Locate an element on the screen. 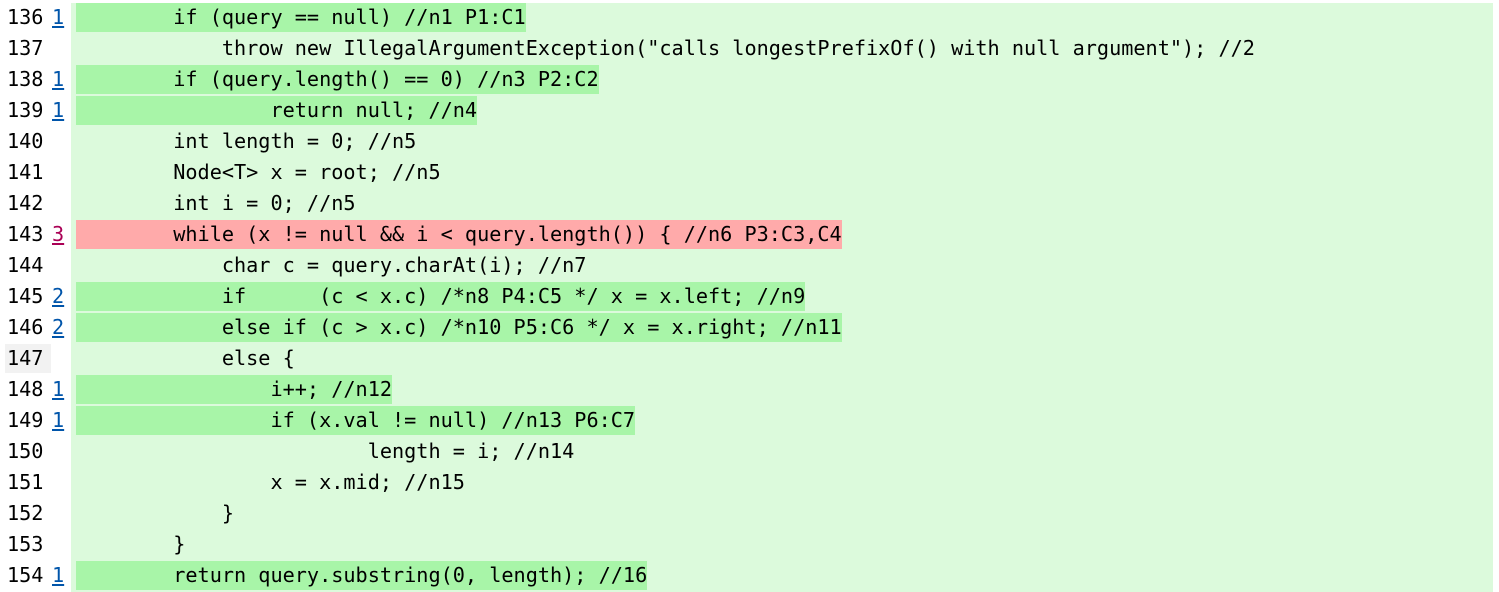 This screenshot has width=1499, height=592. code-row: 147 else { is located at coordinates (749, 359).